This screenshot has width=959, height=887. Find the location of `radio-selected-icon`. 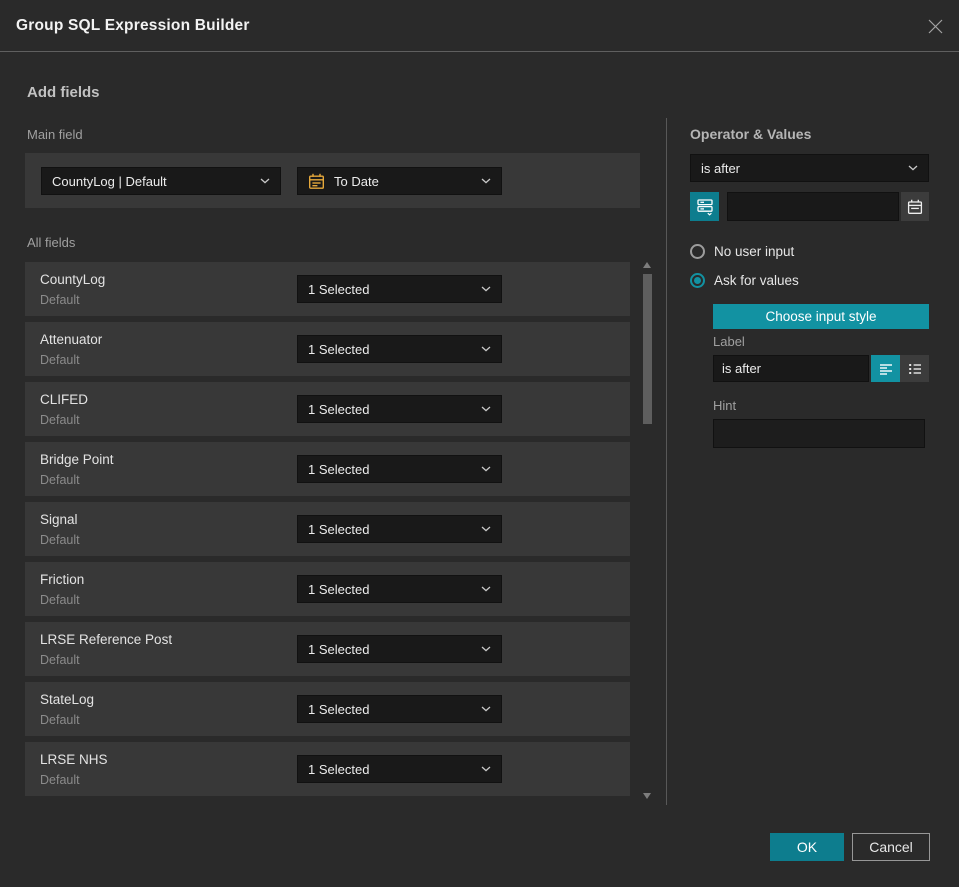

radio-selected-icon is located at coordinates (697, 280).